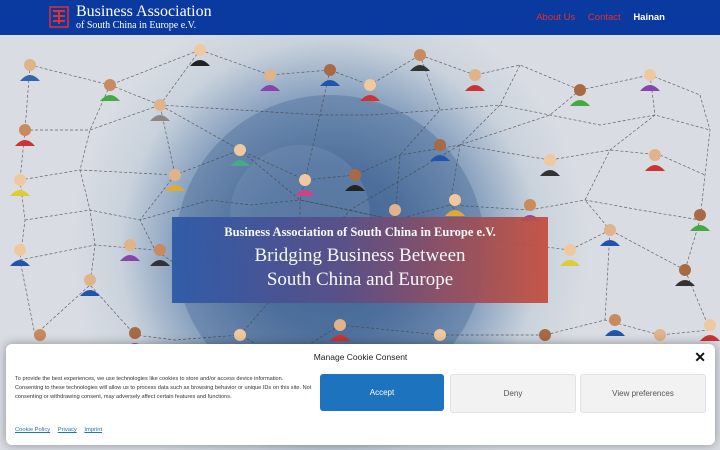 This screenshot has height=450, width=720. Describe the element at coordinates (360, 357) in the screenshot. I see `cookie-dialog-title: Manage Cookie Consent` at that location.